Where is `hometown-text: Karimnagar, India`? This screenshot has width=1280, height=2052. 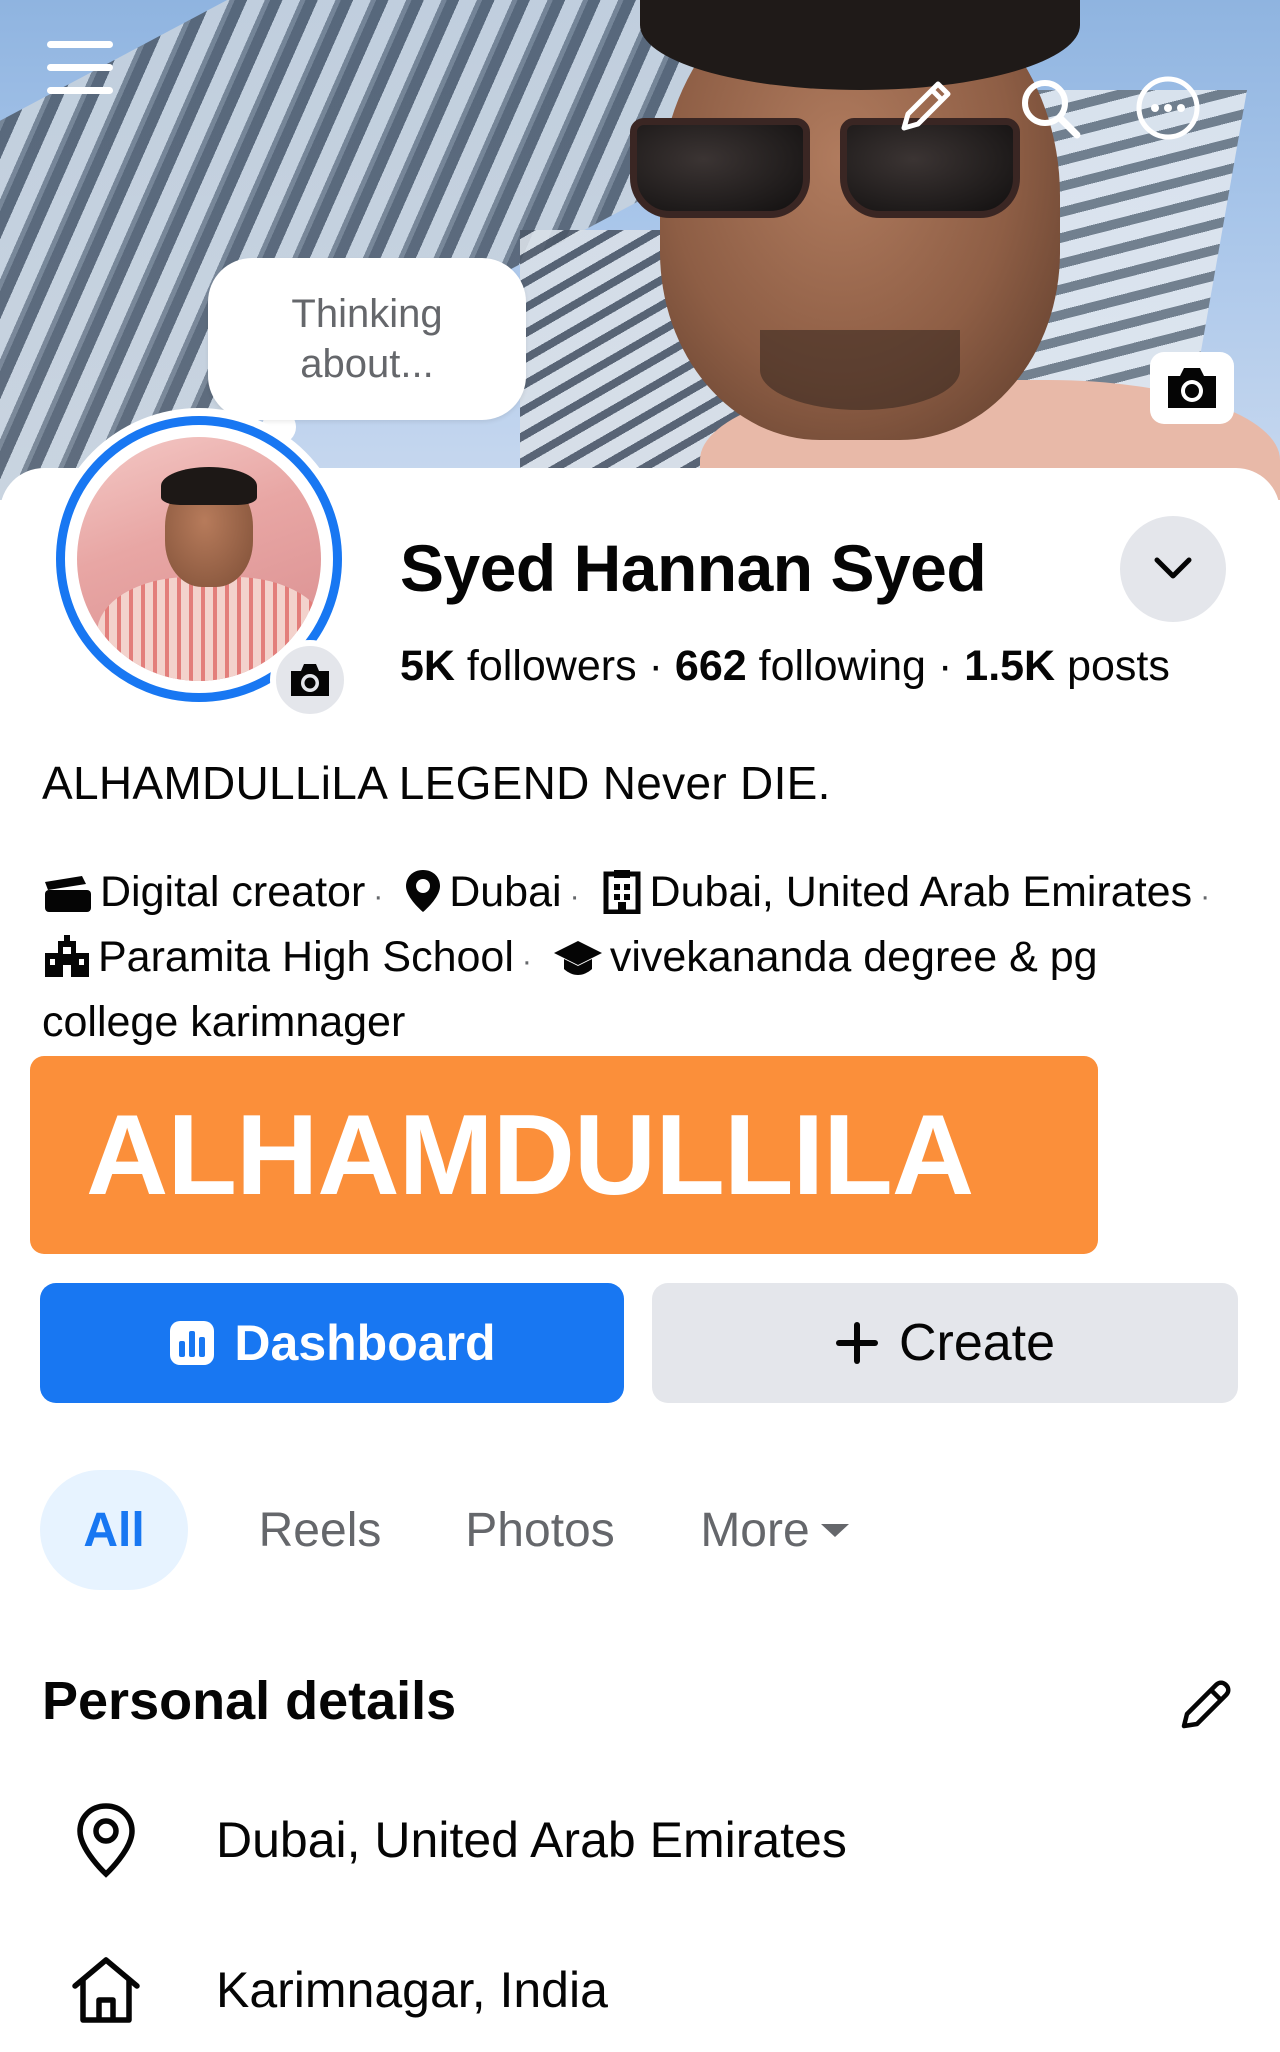
hometown-text: Karimnagar, India is located at coordinates (412, 1990).